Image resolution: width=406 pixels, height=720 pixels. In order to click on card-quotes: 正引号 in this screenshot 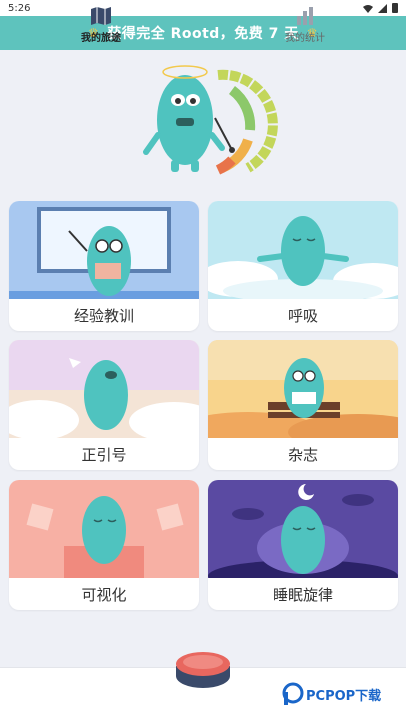, I will do `click(104, 405)`.